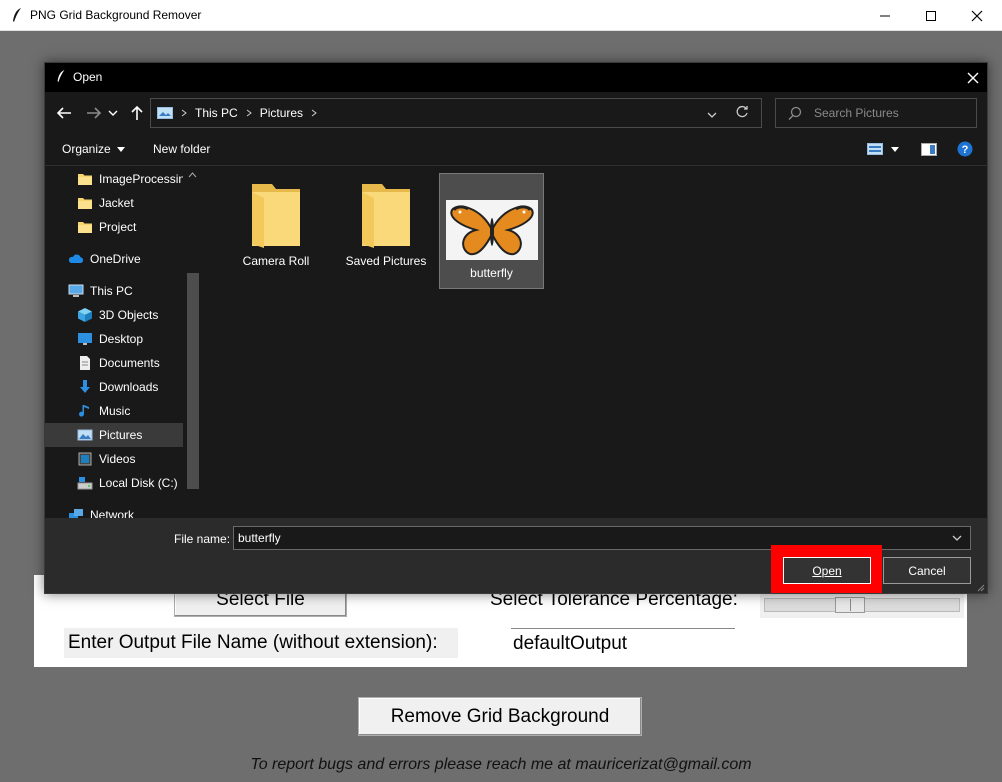  I want to click on help-icon: ?, so click(965, 149).